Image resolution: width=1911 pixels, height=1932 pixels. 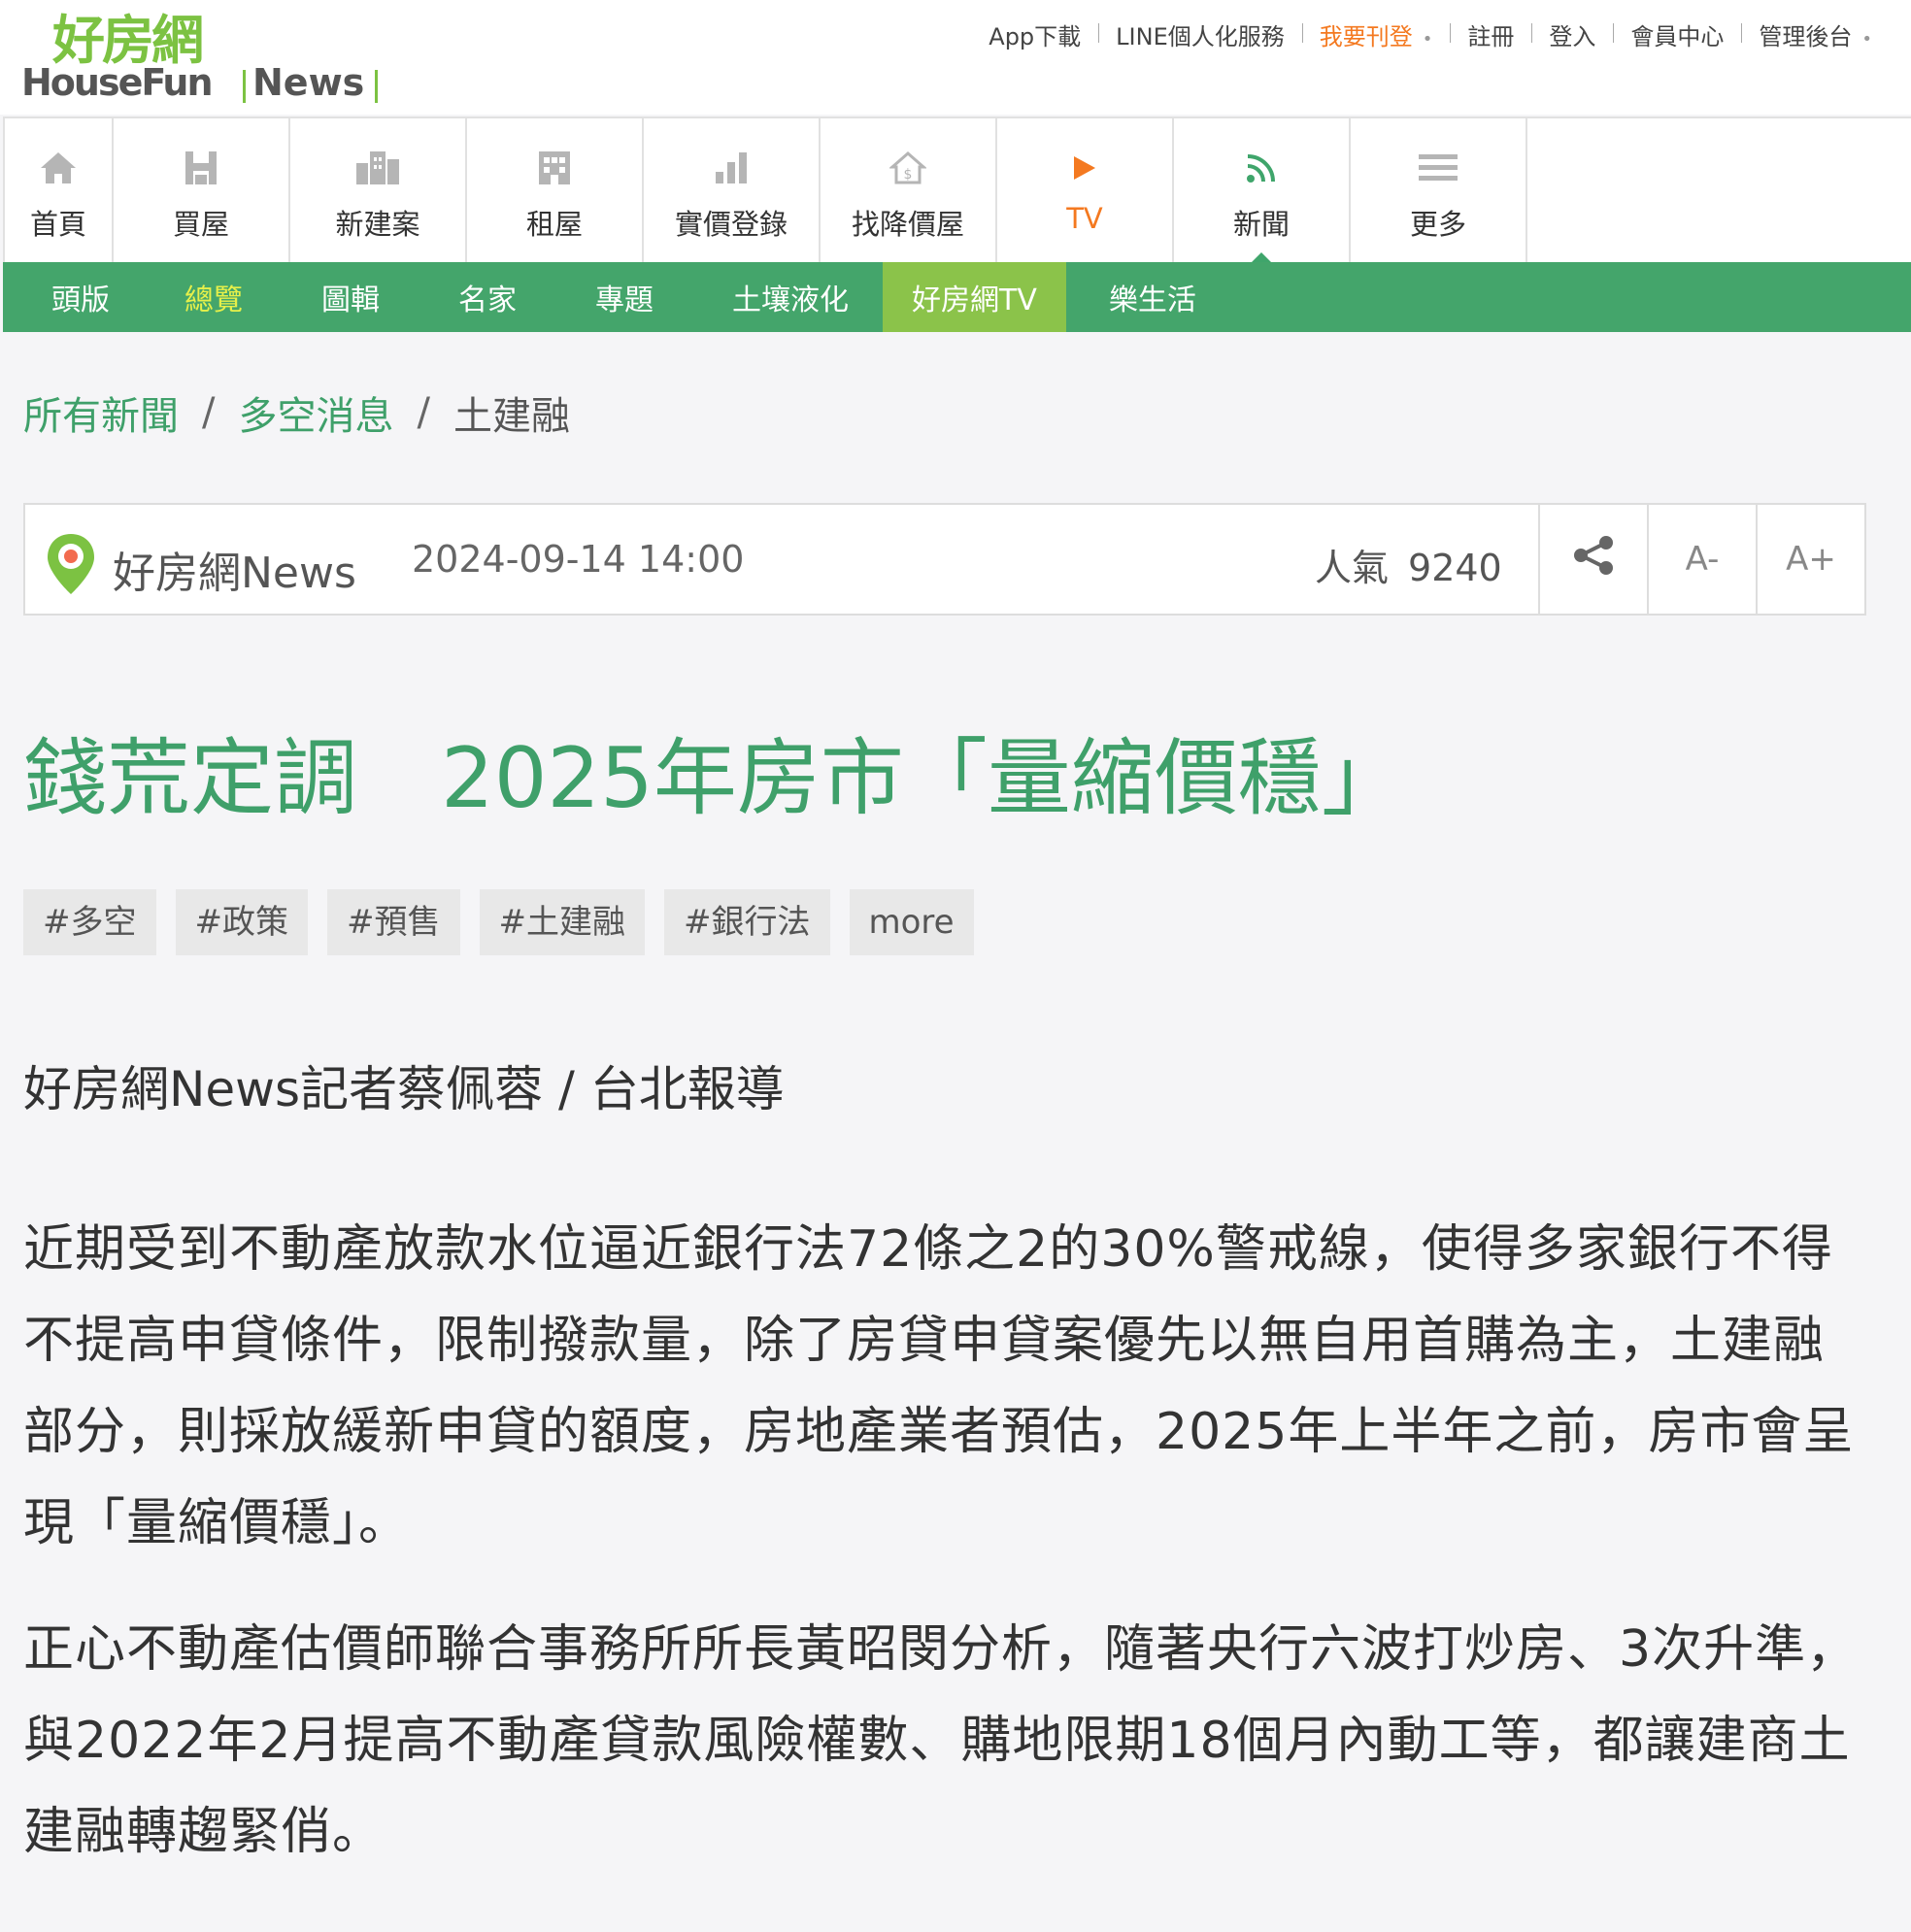 I want to click on nav-item-actual-price: 實價登錄, so click(x=733, y=191).